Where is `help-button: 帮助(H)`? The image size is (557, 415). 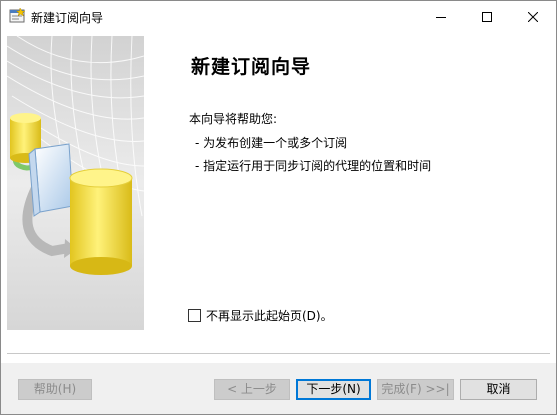
help-button: 帮助(H) is located at coordinates (55, 389).